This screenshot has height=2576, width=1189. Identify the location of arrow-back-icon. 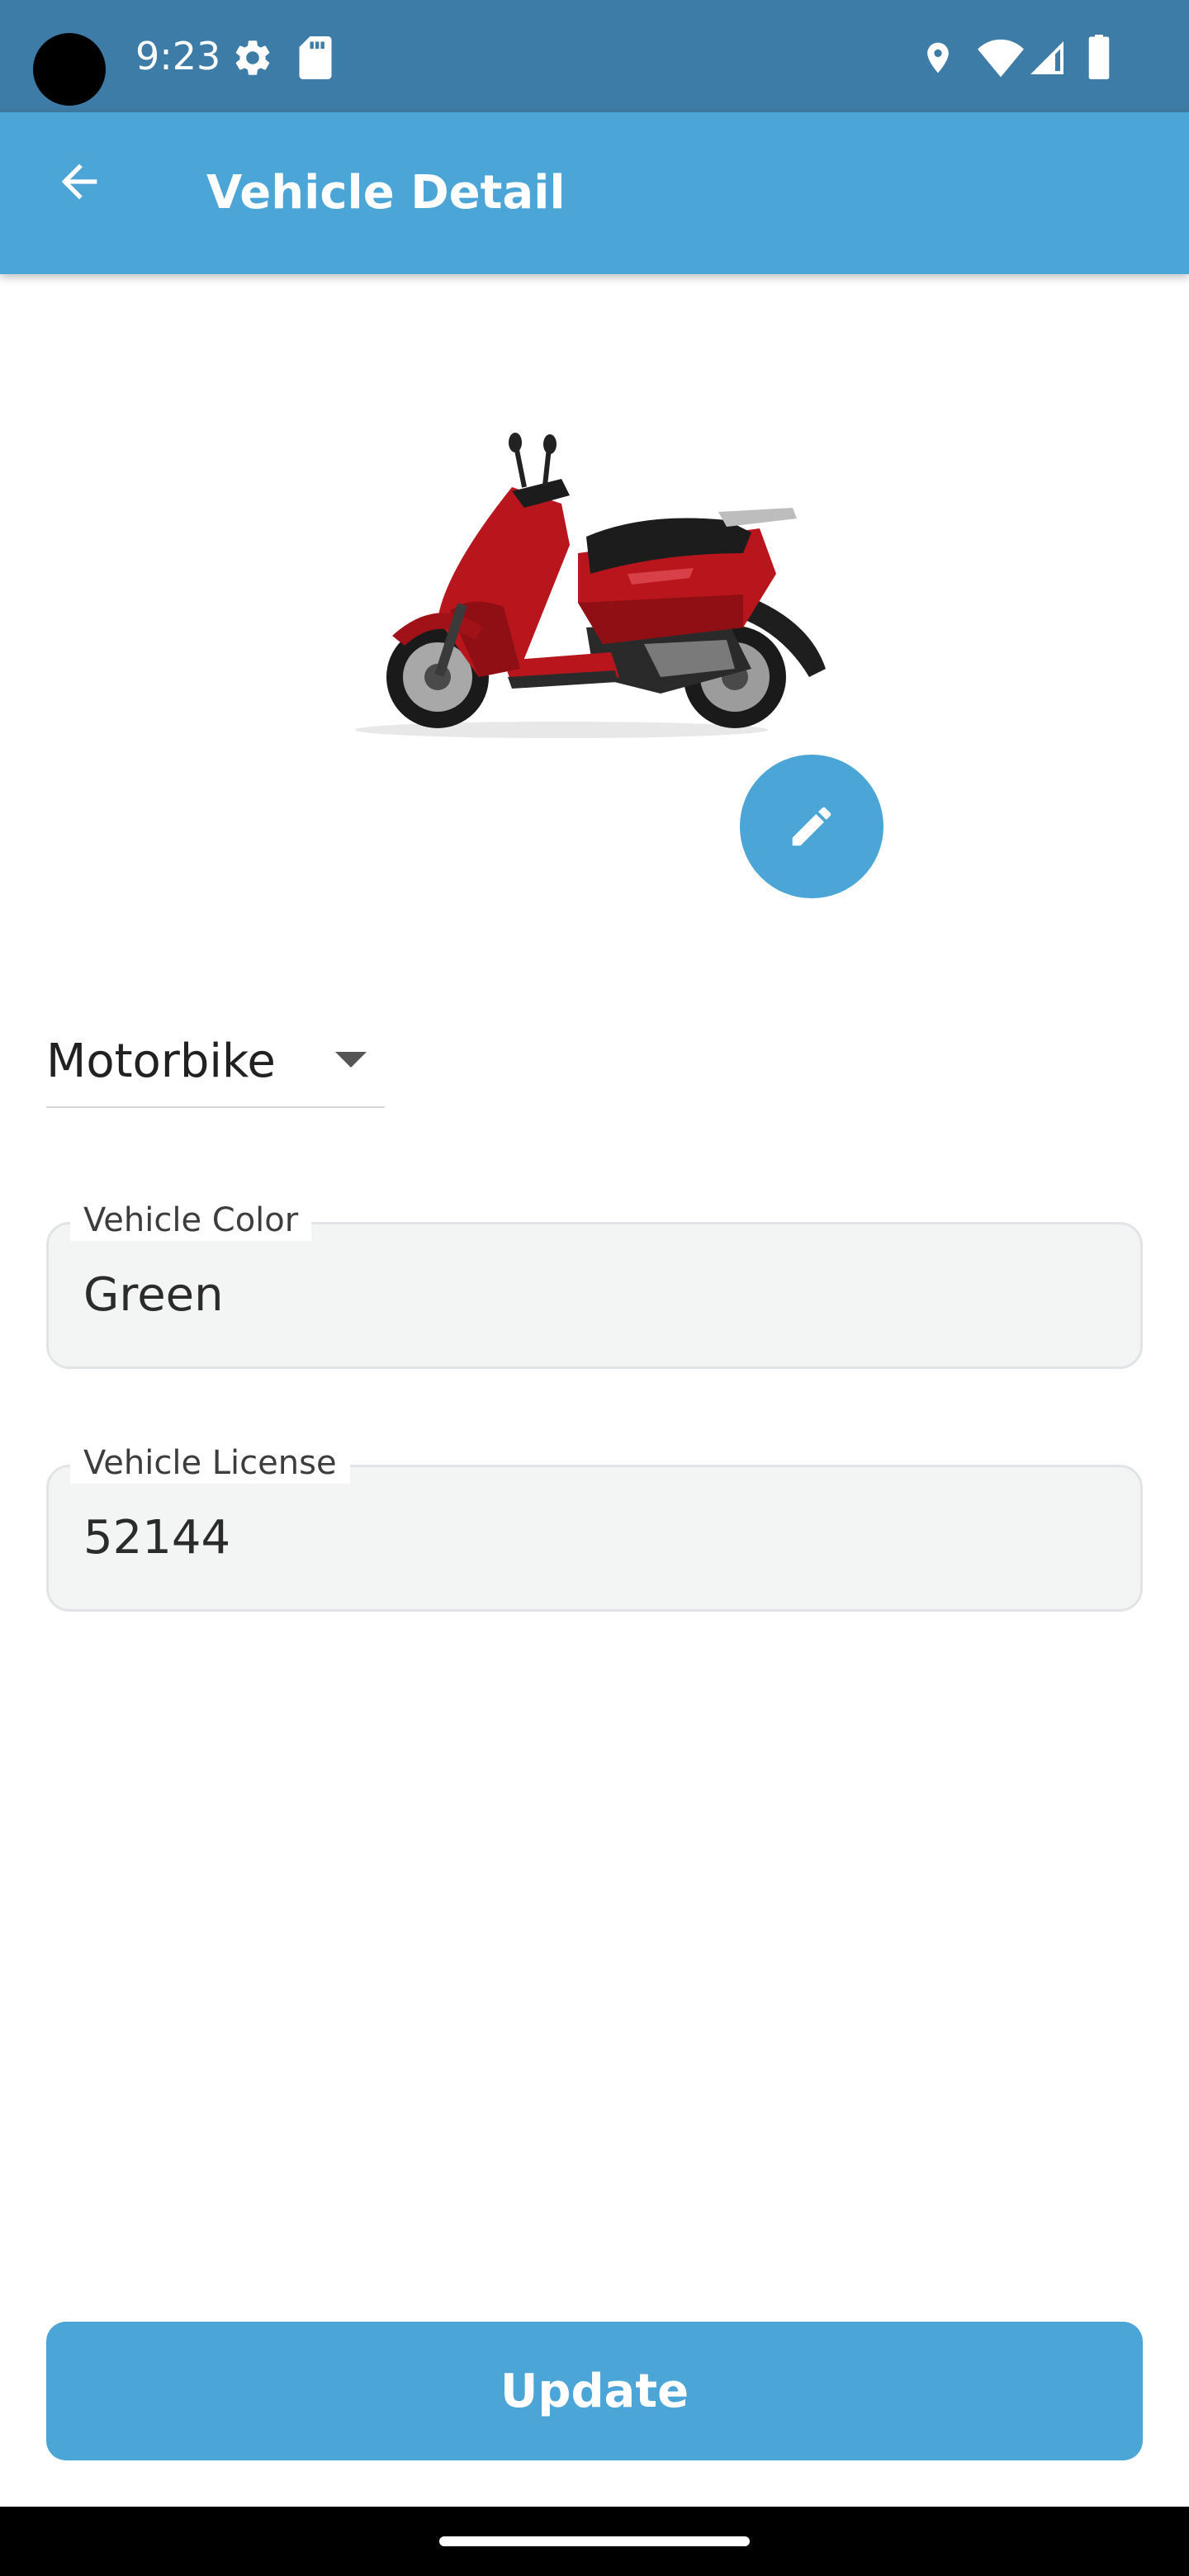
(79, 181).